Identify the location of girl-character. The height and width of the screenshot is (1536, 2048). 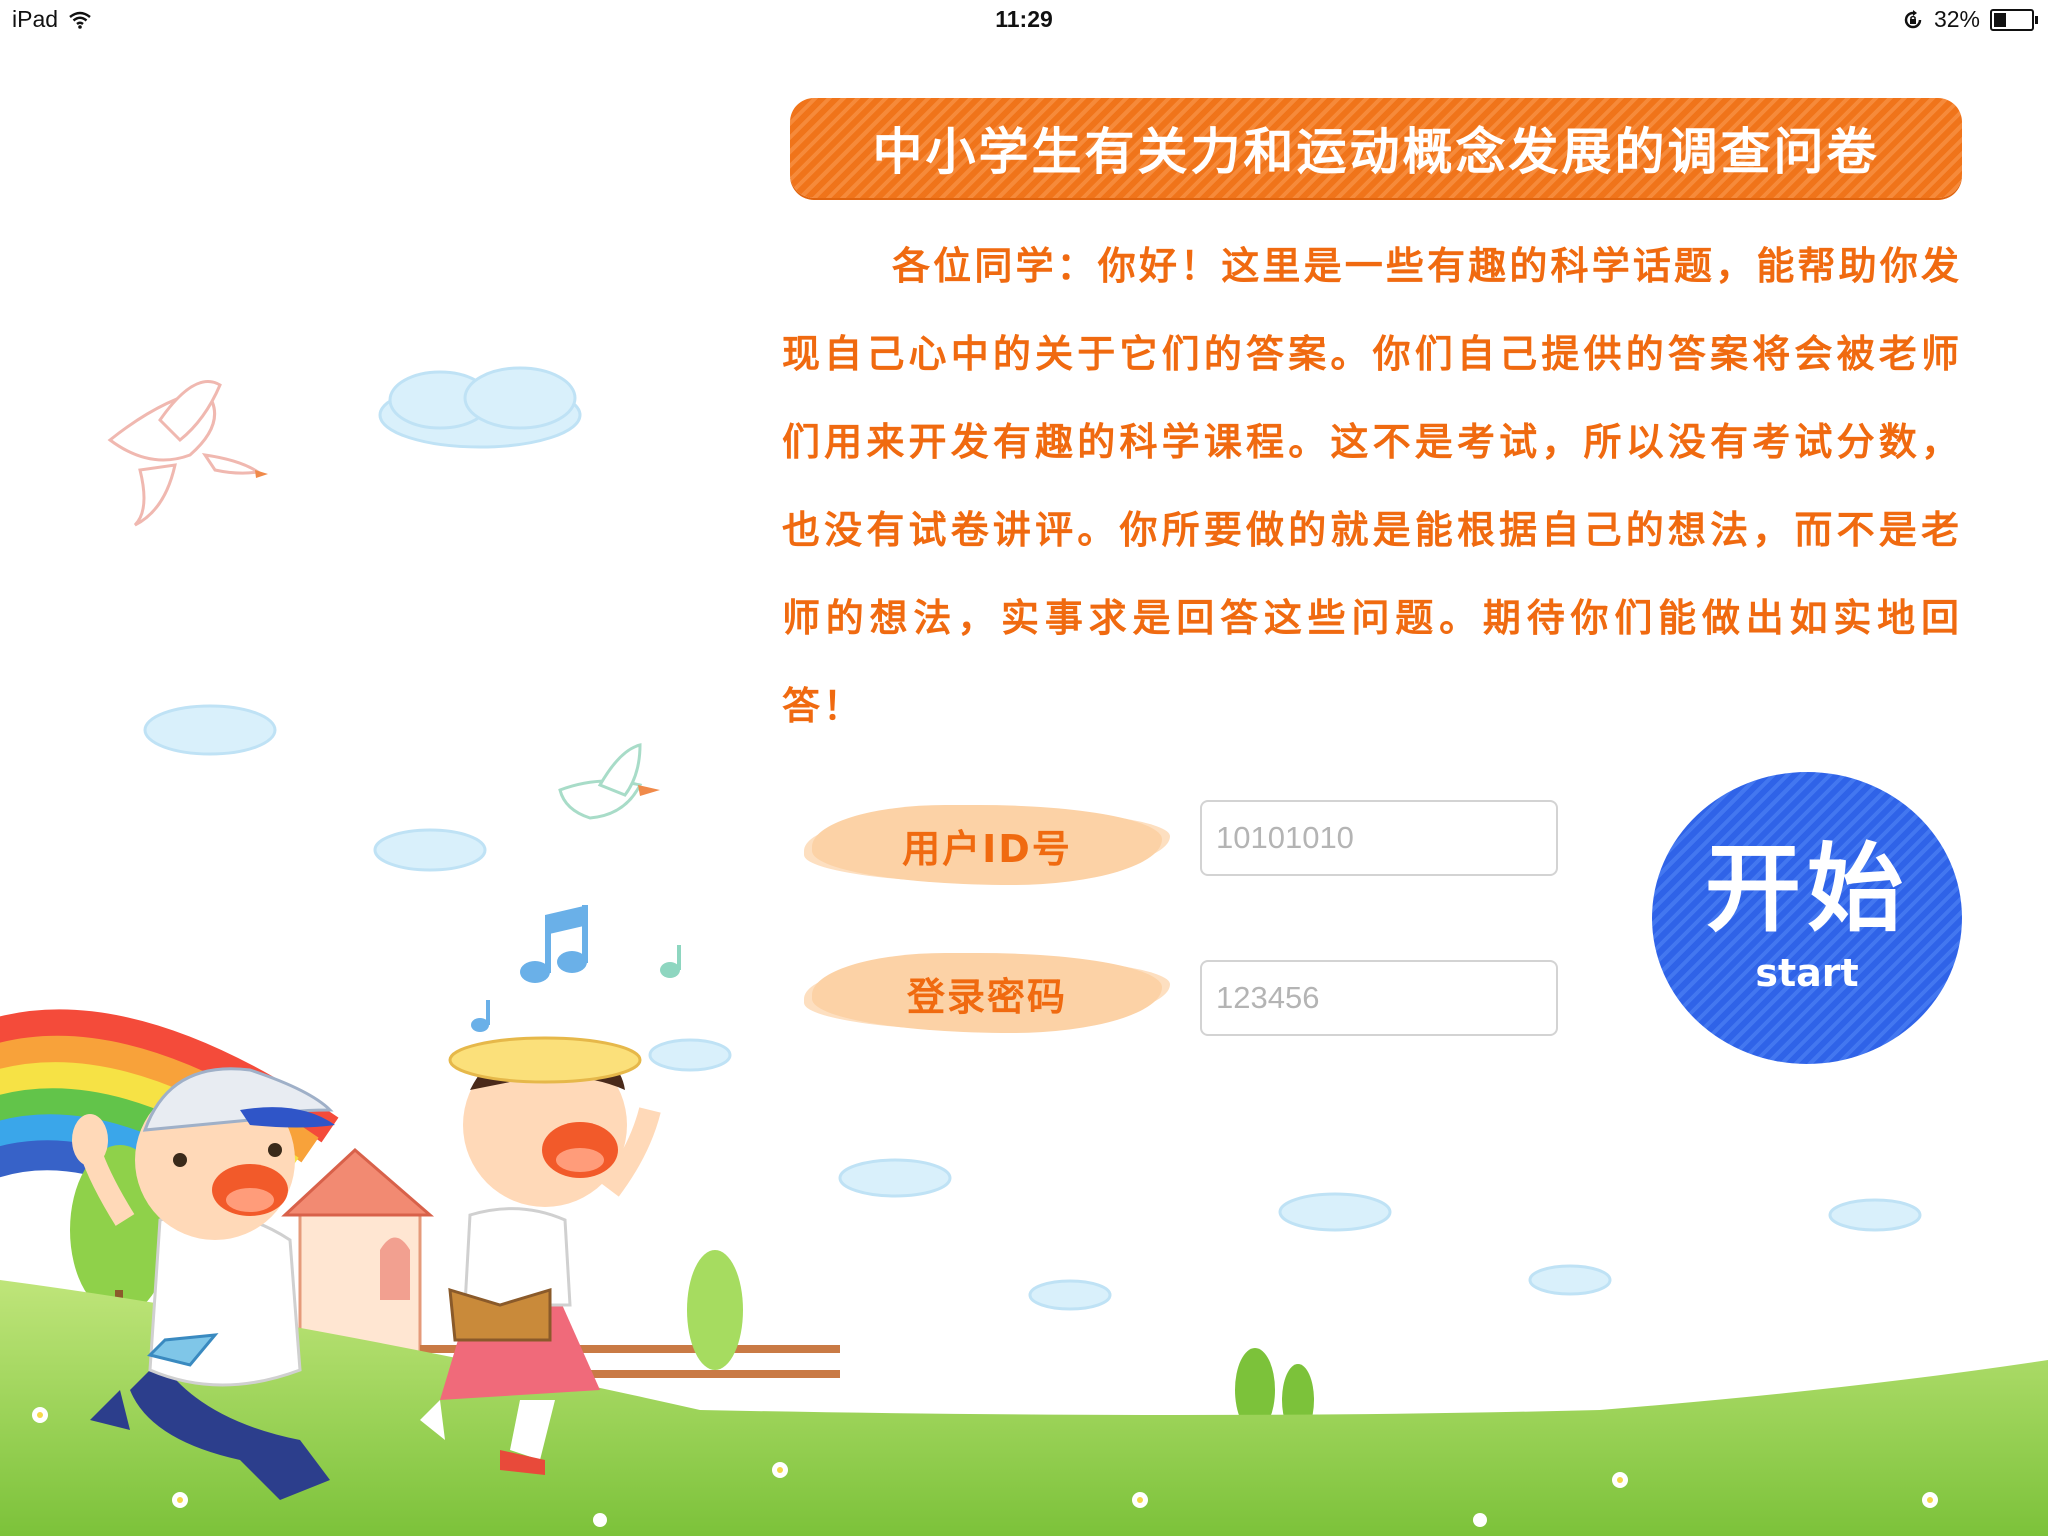
(540, 1255).